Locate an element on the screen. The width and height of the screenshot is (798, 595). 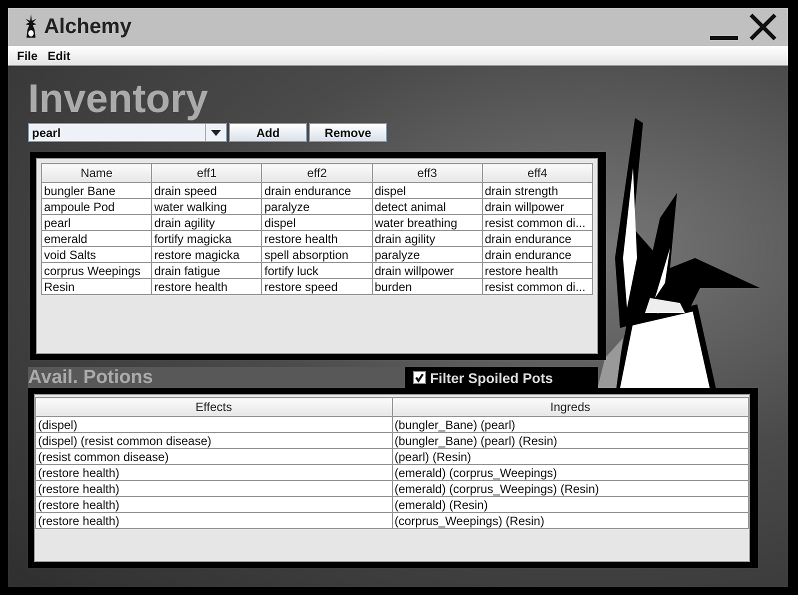
table-cell: (bungler_Bane) (pearl) is located at coordinates (570, 424).